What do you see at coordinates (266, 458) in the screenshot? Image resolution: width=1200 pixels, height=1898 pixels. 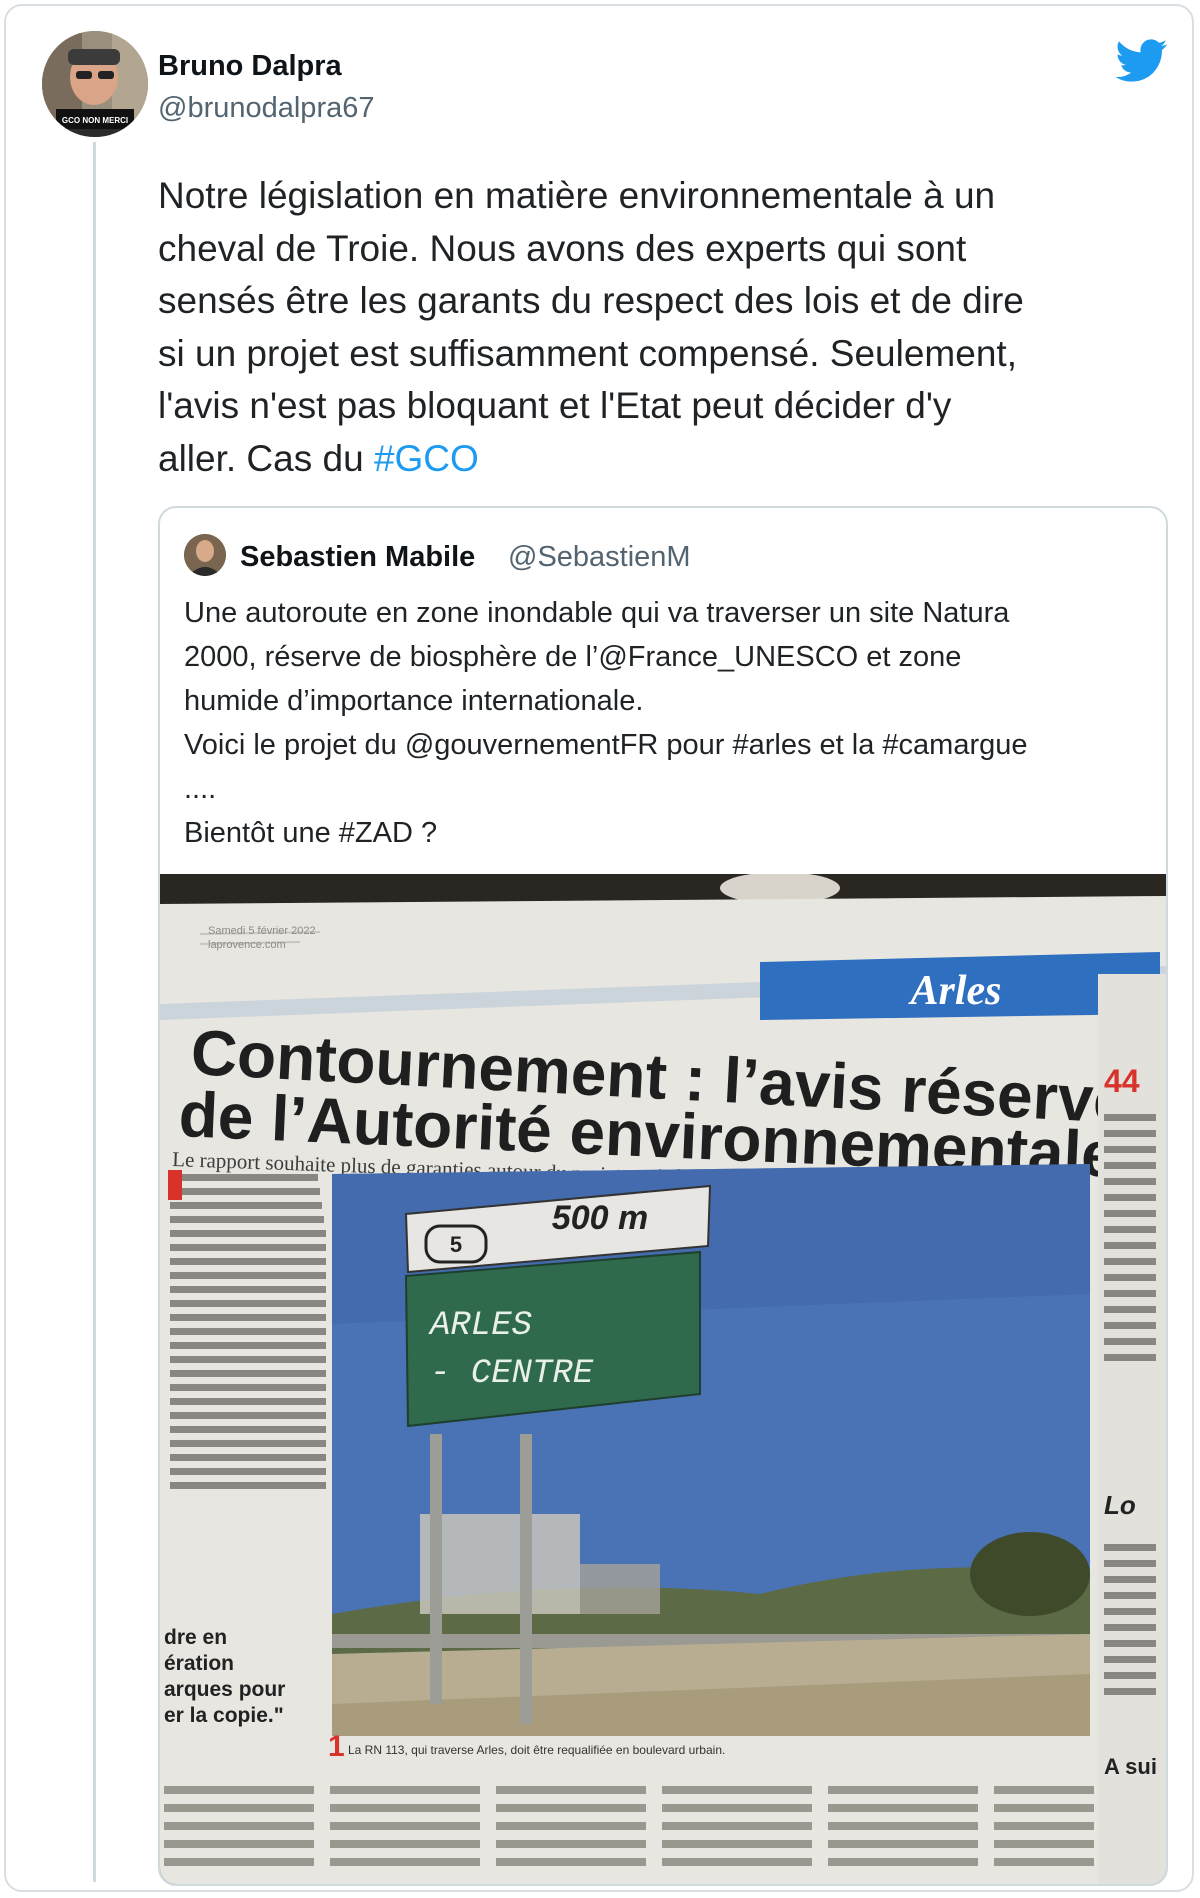 I see `tweet-text-tail: aller. Cas du` at bounding box center [266, 458].